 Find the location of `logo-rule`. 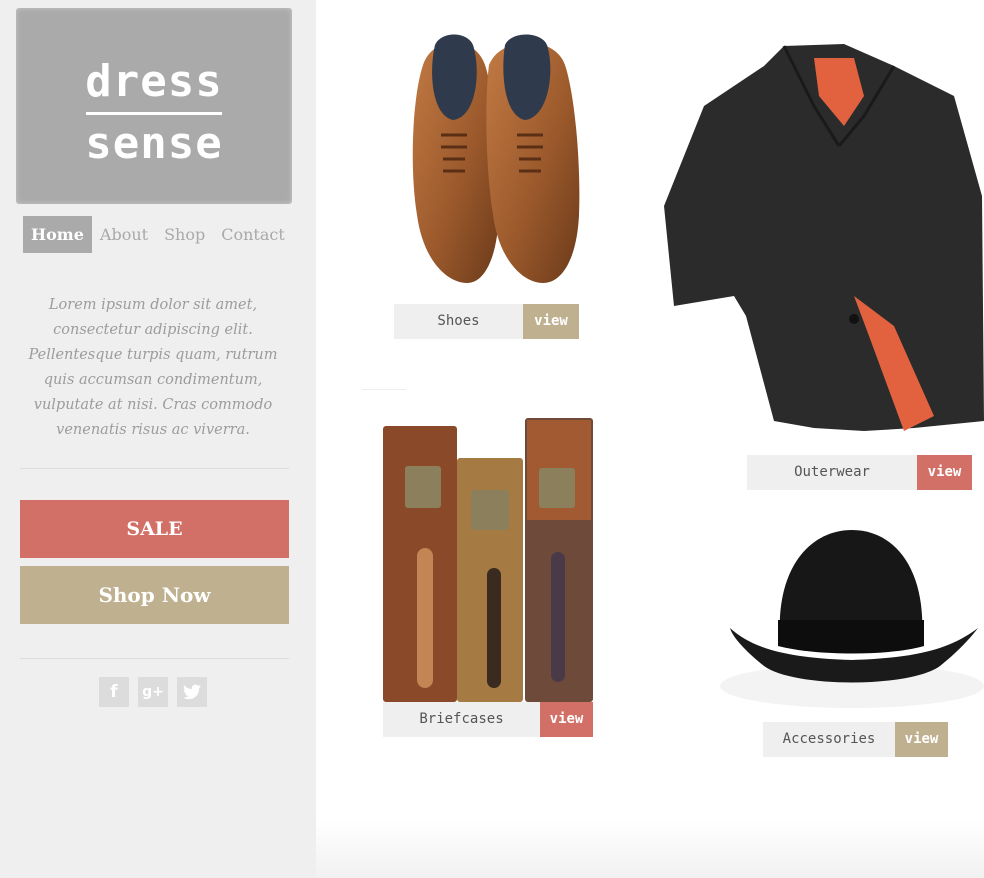

logo-rule is located at coordinates (154, 113).